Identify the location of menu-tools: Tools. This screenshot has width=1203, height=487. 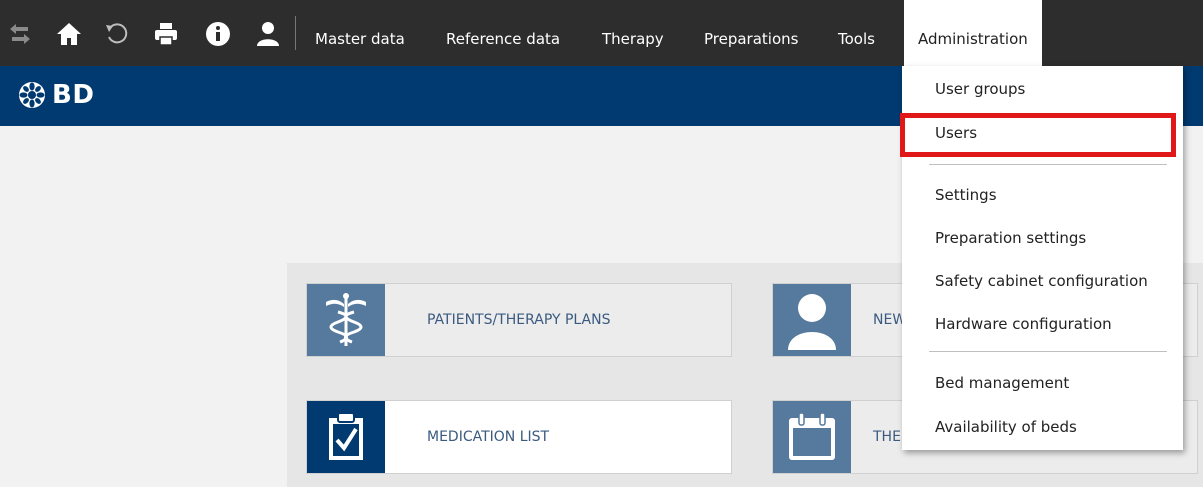
(856, 33).